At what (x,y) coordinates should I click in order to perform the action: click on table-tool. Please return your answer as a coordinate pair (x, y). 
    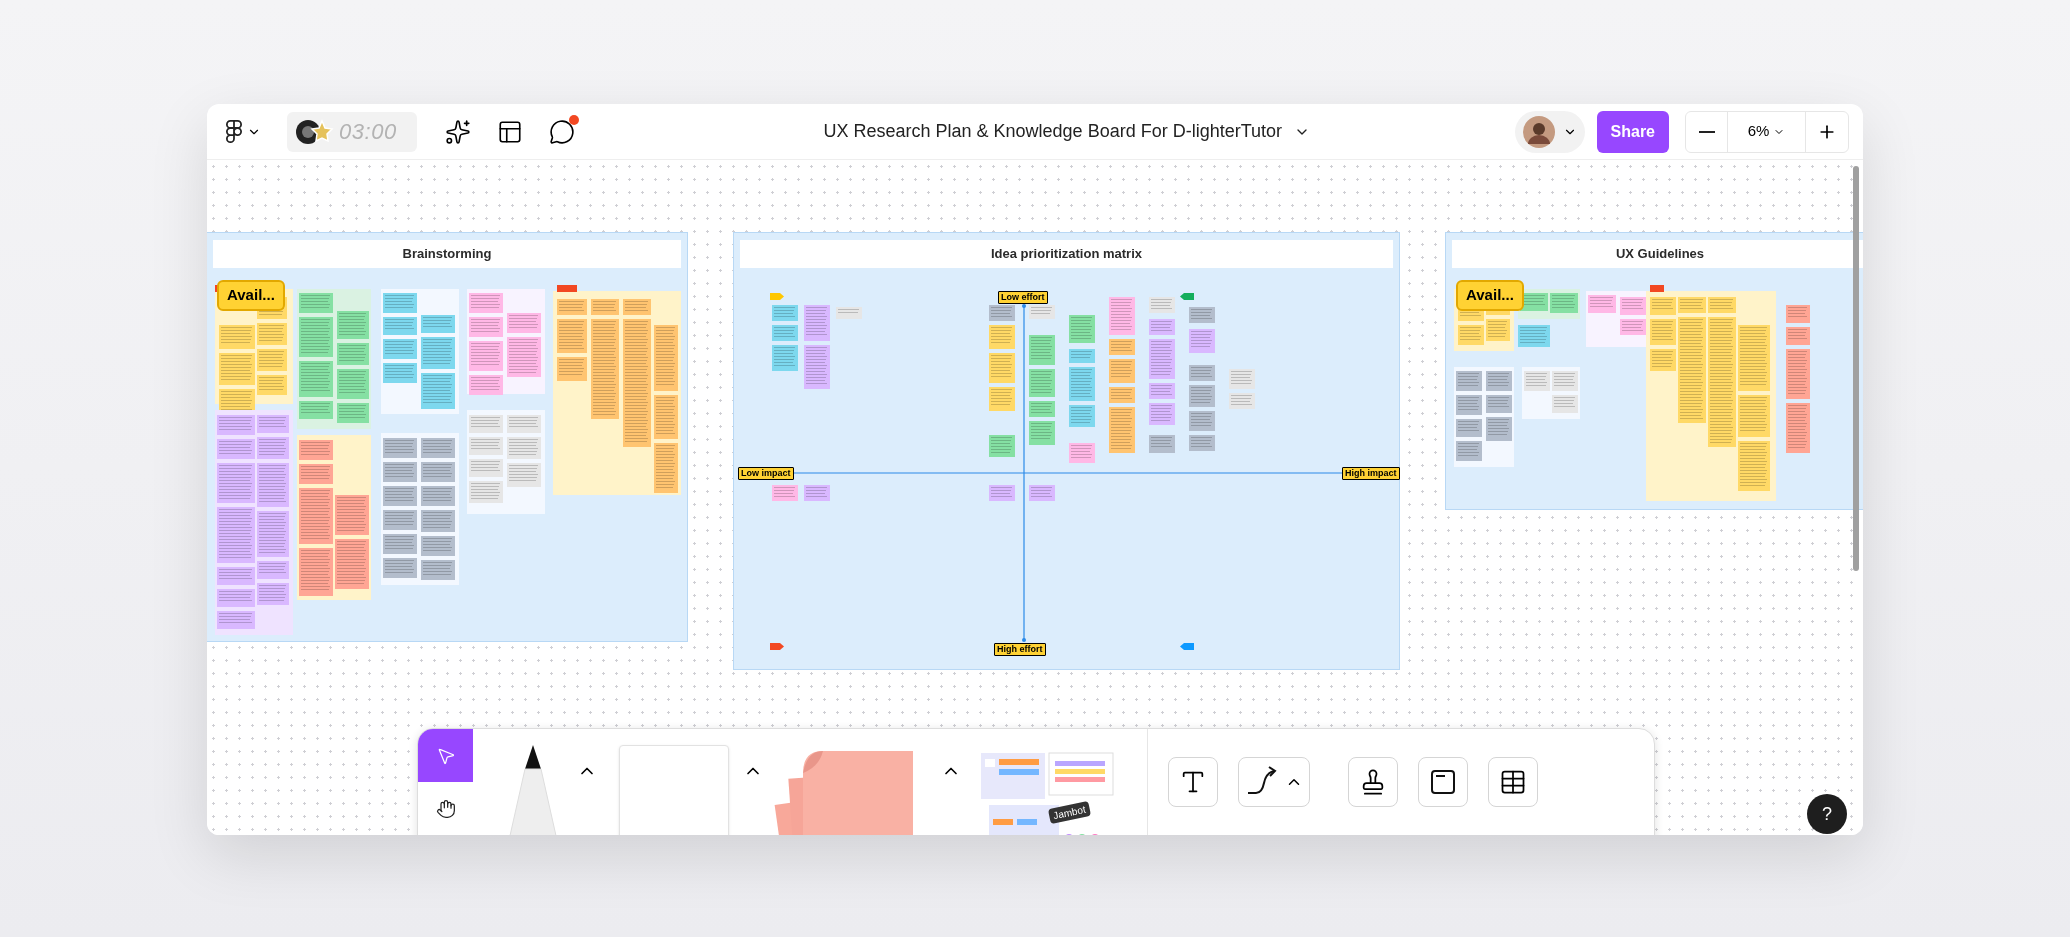
    Looking at the image, I should click on (1513, 782).